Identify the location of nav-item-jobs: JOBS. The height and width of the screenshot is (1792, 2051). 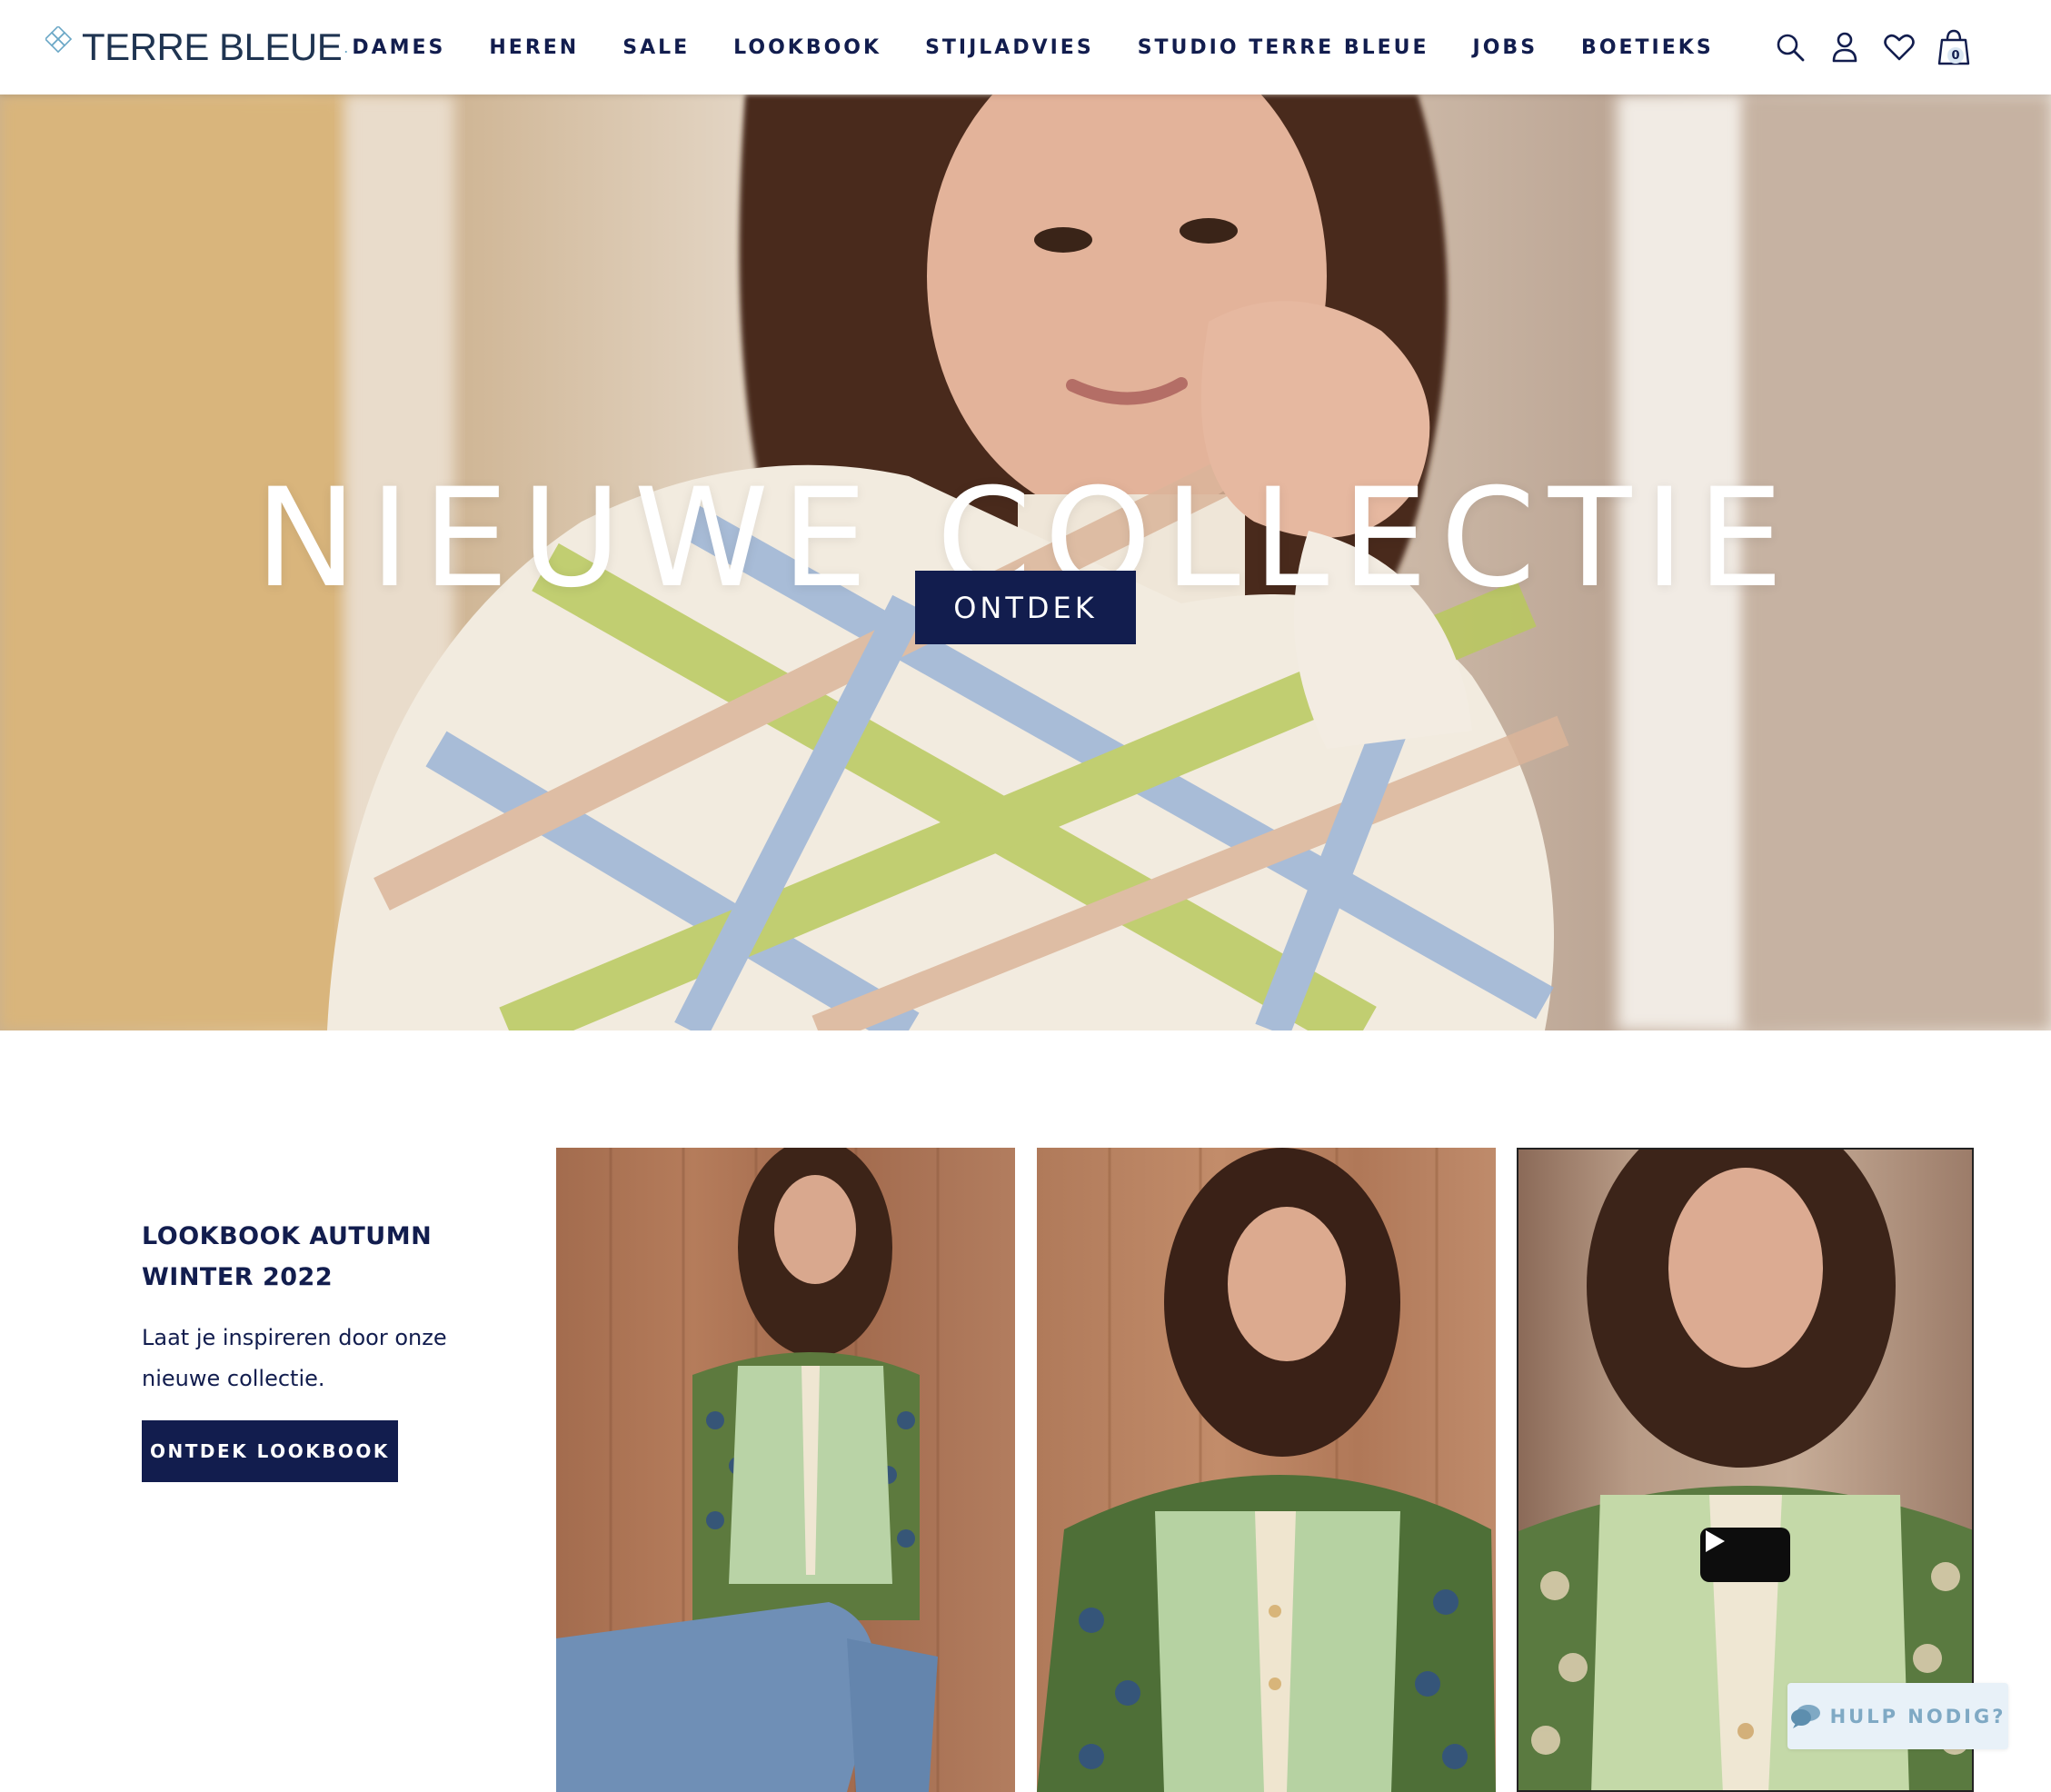
(1506, 47).